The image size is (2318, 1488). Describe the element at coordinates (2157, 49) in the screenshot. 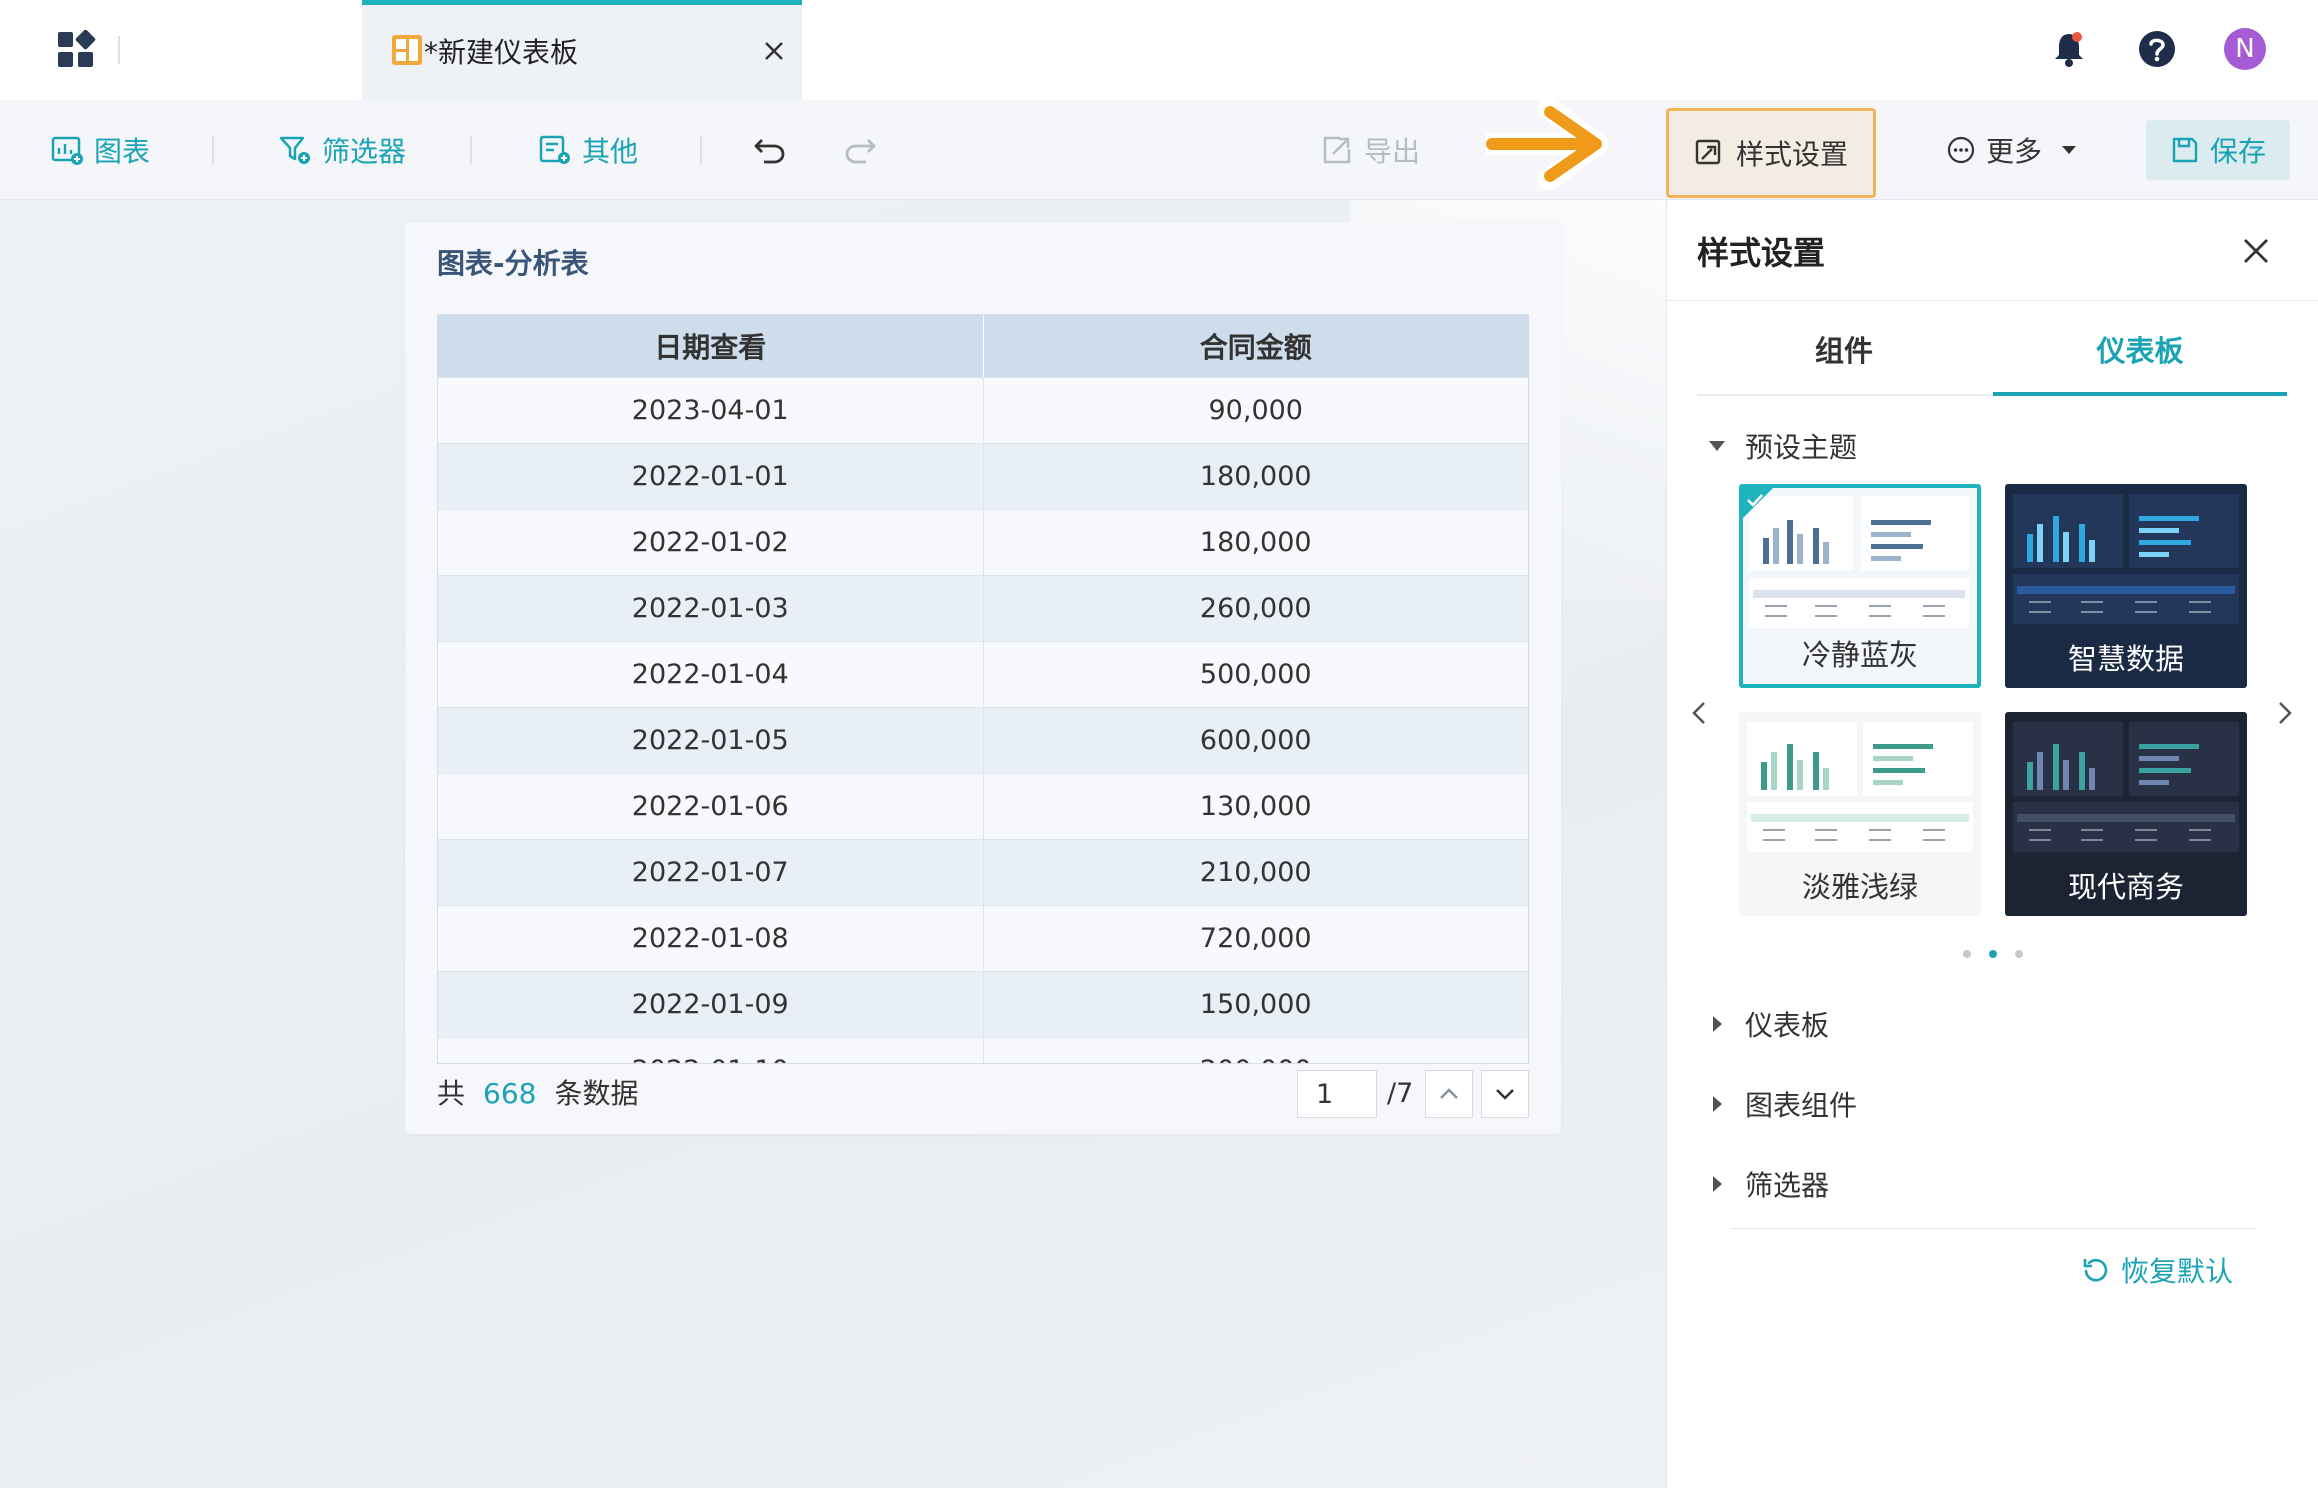

I see `help-icon` at that location.